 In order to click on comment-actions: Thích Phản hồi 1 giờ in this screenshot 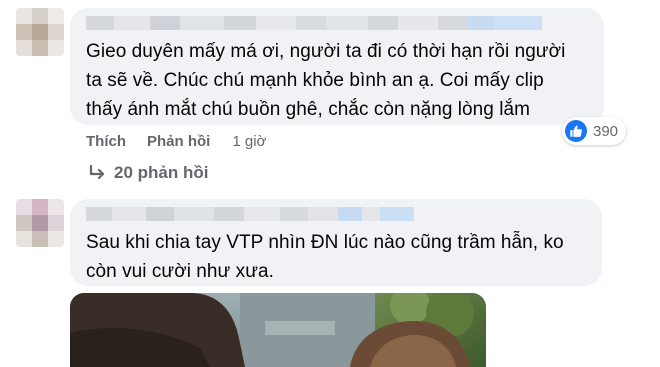, I will do `click(176, 141)`.